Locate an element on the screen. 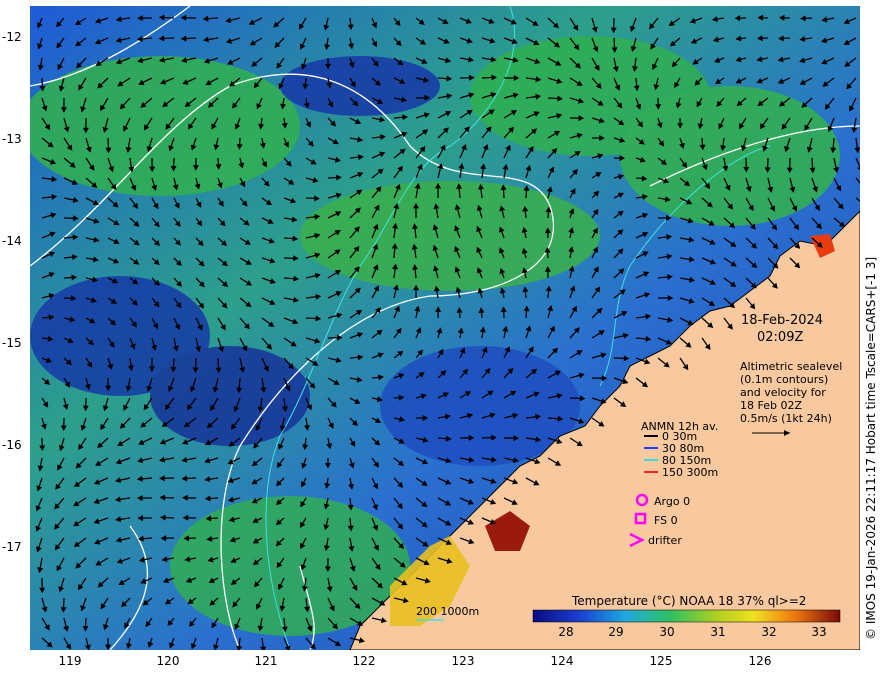  y-tick-label: -16 is located at coordinates (12, 445).